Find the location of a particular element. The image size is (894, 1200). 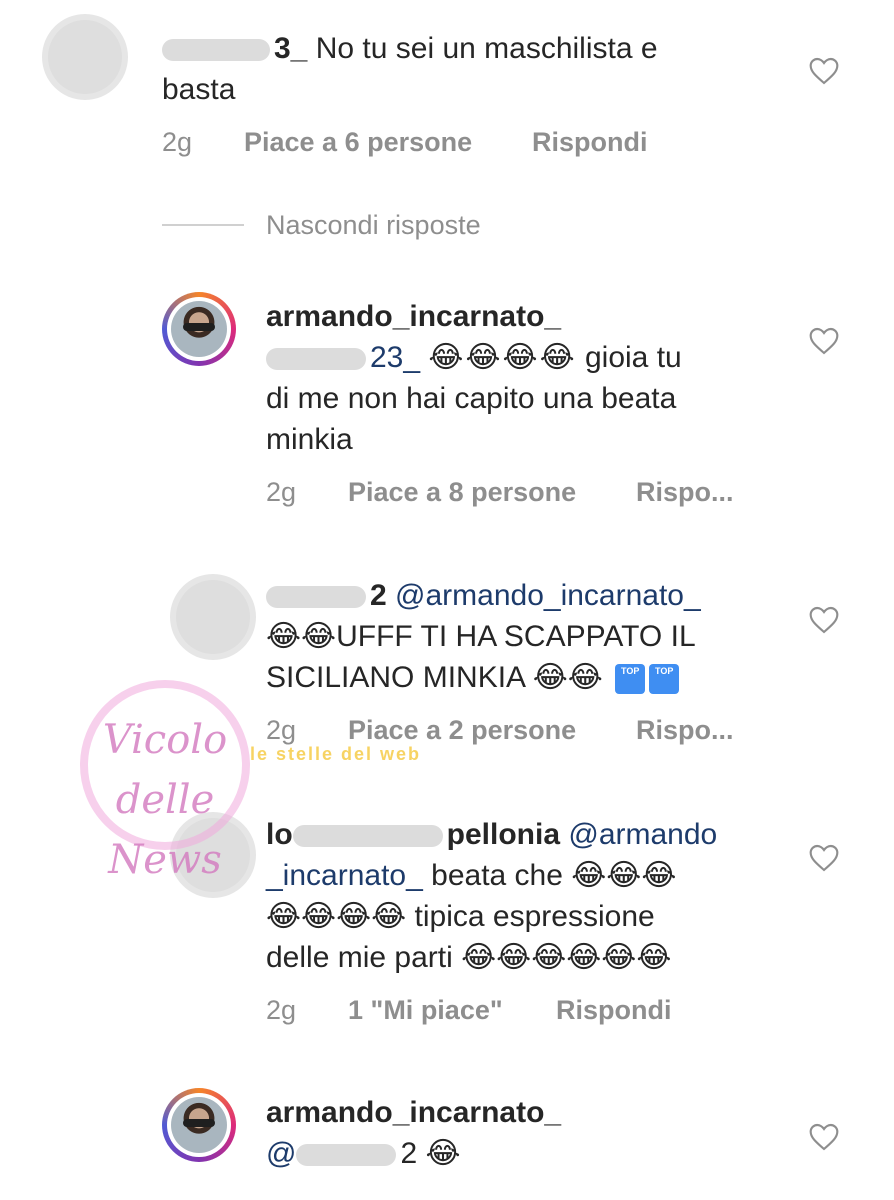

likes-count-link: Piace a 6 persone is located at coordinates (358, 142).